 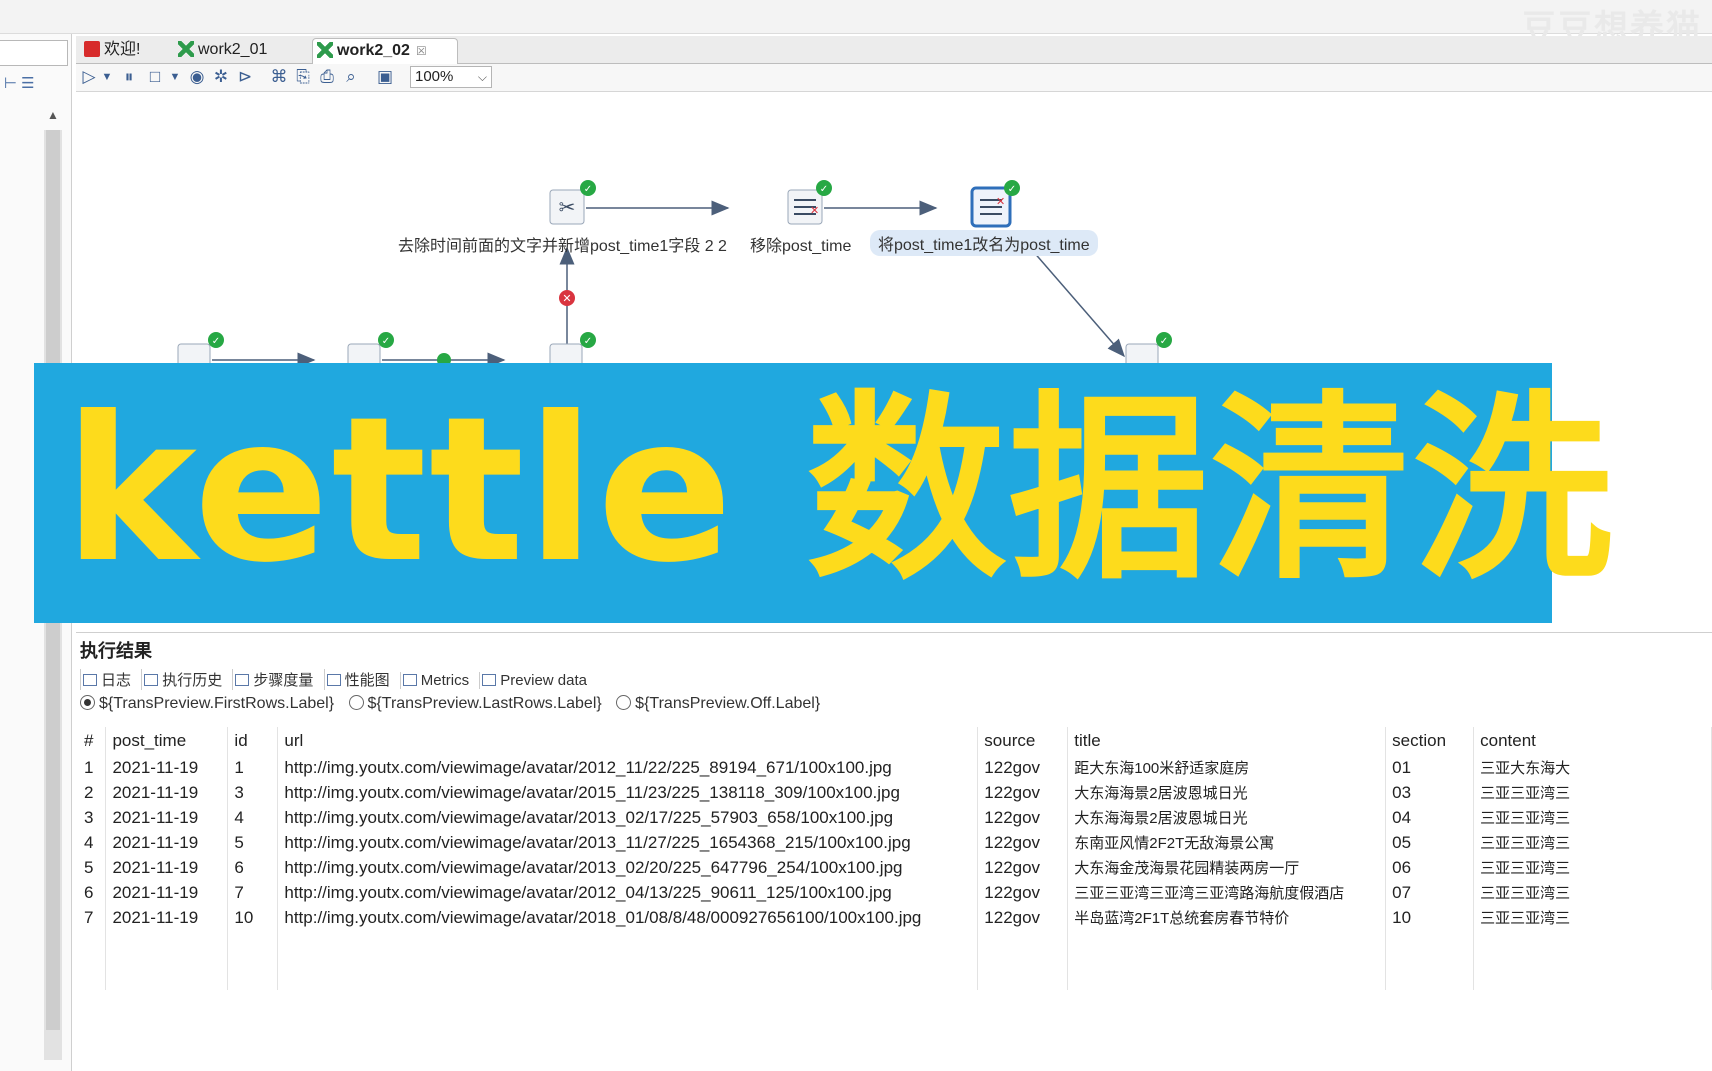 What do you see at coordinates (1592, 767) in the screenshot?
I see `table-cell: 三亚大东海大` at bounding box center [1592, 767].